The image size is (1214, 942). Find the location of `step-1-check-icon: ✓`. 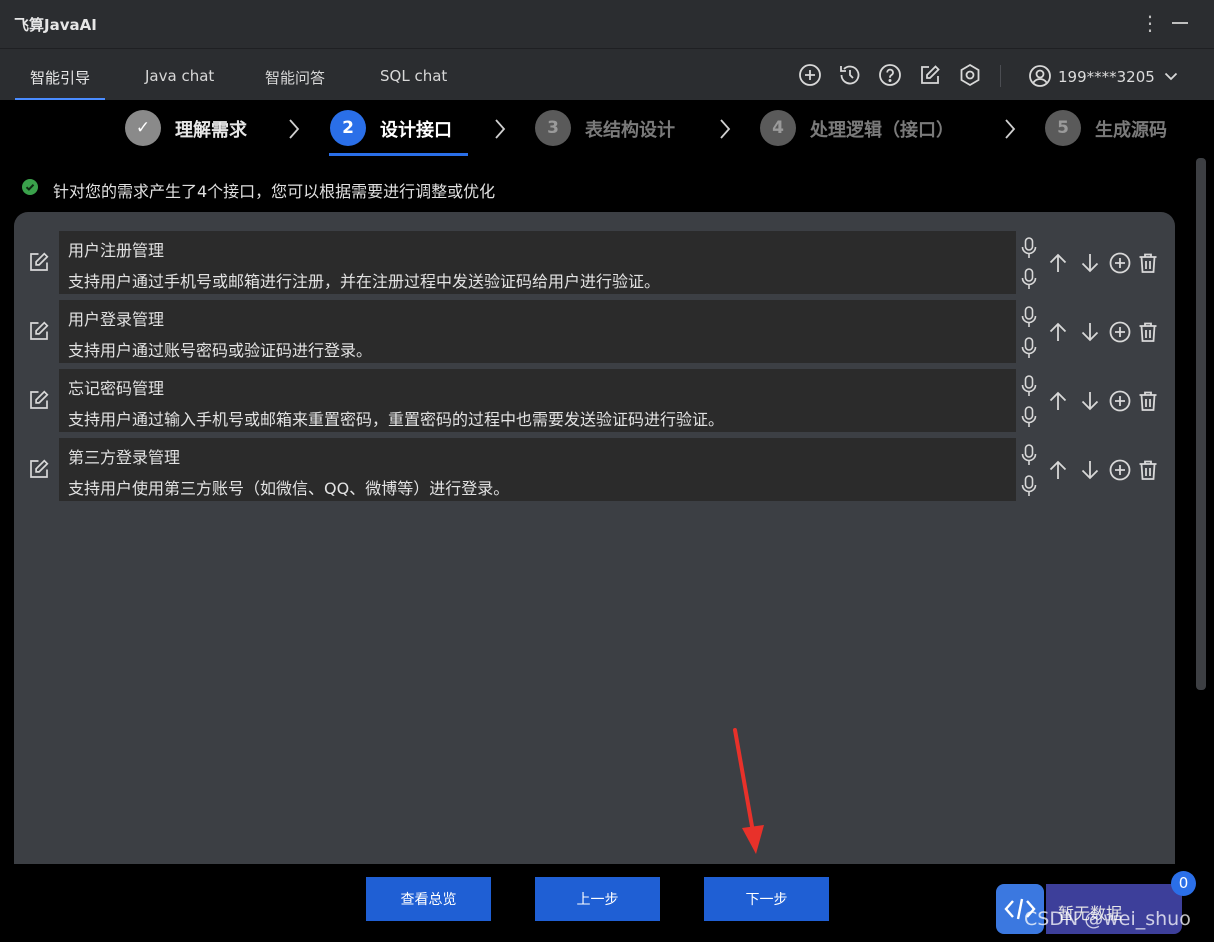

step-1-check-icon: ✓ is located at coordinates (143, 128).